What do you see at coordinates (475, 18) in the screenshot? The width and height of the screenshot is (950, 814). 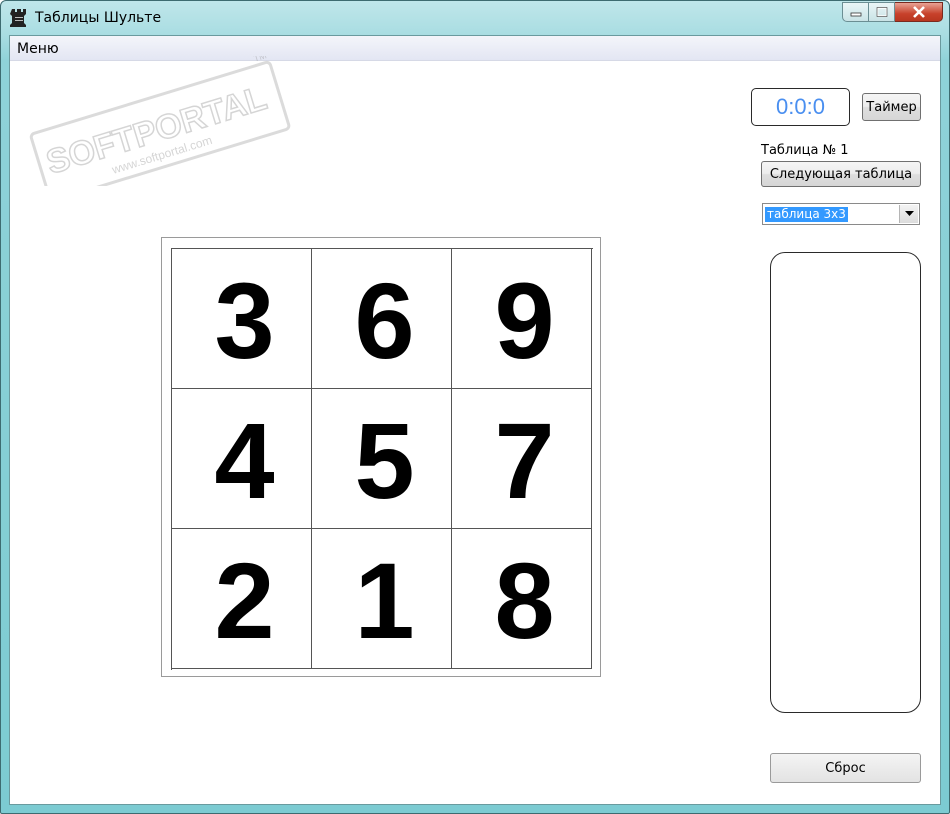 I see `title-bar: Таблицы Шульте` at bounding box center [475, 18].